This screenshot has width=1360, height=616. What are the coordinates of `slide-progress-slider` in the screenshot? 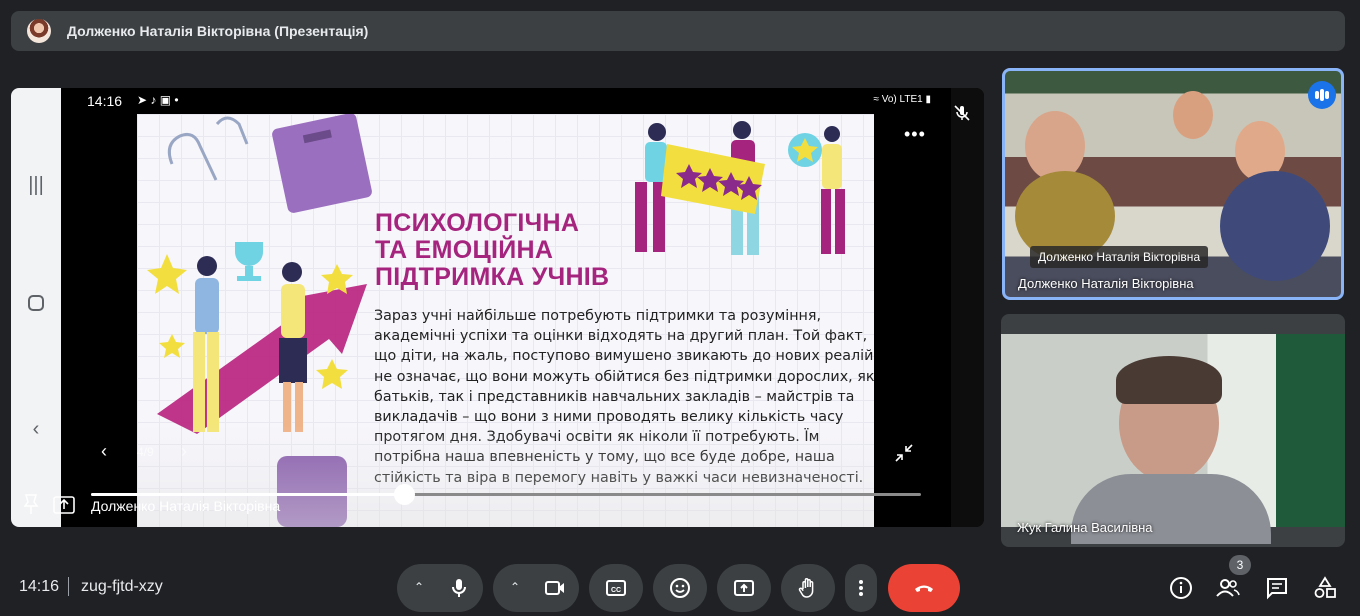 It's located at (506, 494).